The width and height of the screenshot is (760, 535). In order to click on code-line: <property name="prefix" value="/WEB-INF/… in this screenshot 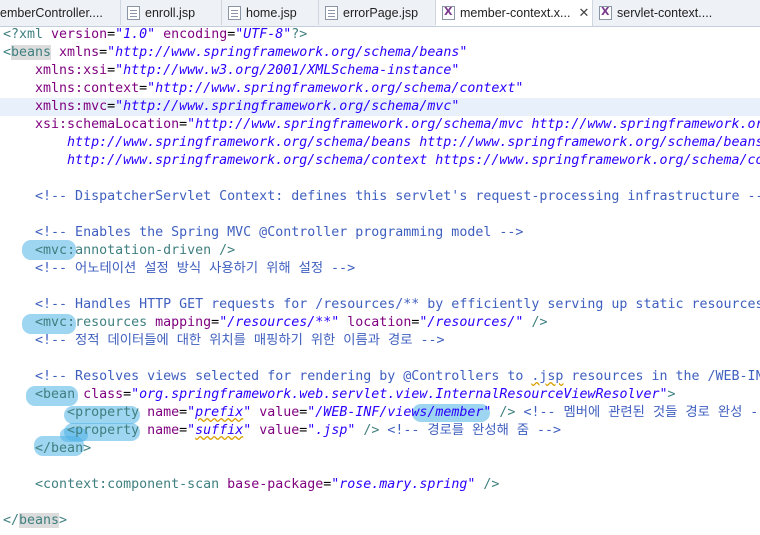, I will do `click(413, 412)`.